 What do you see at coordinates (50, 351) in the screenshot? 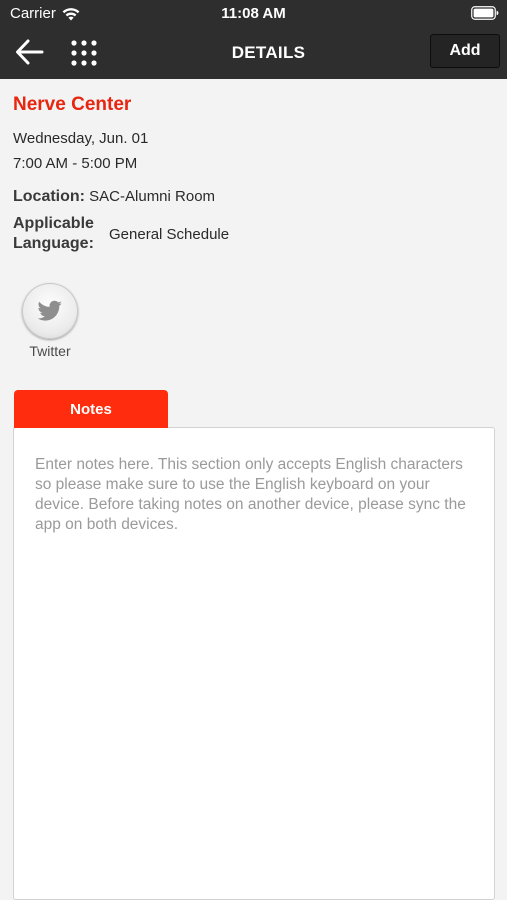
I see `twitter-label: Twitter` at bounding box center [50, 351].